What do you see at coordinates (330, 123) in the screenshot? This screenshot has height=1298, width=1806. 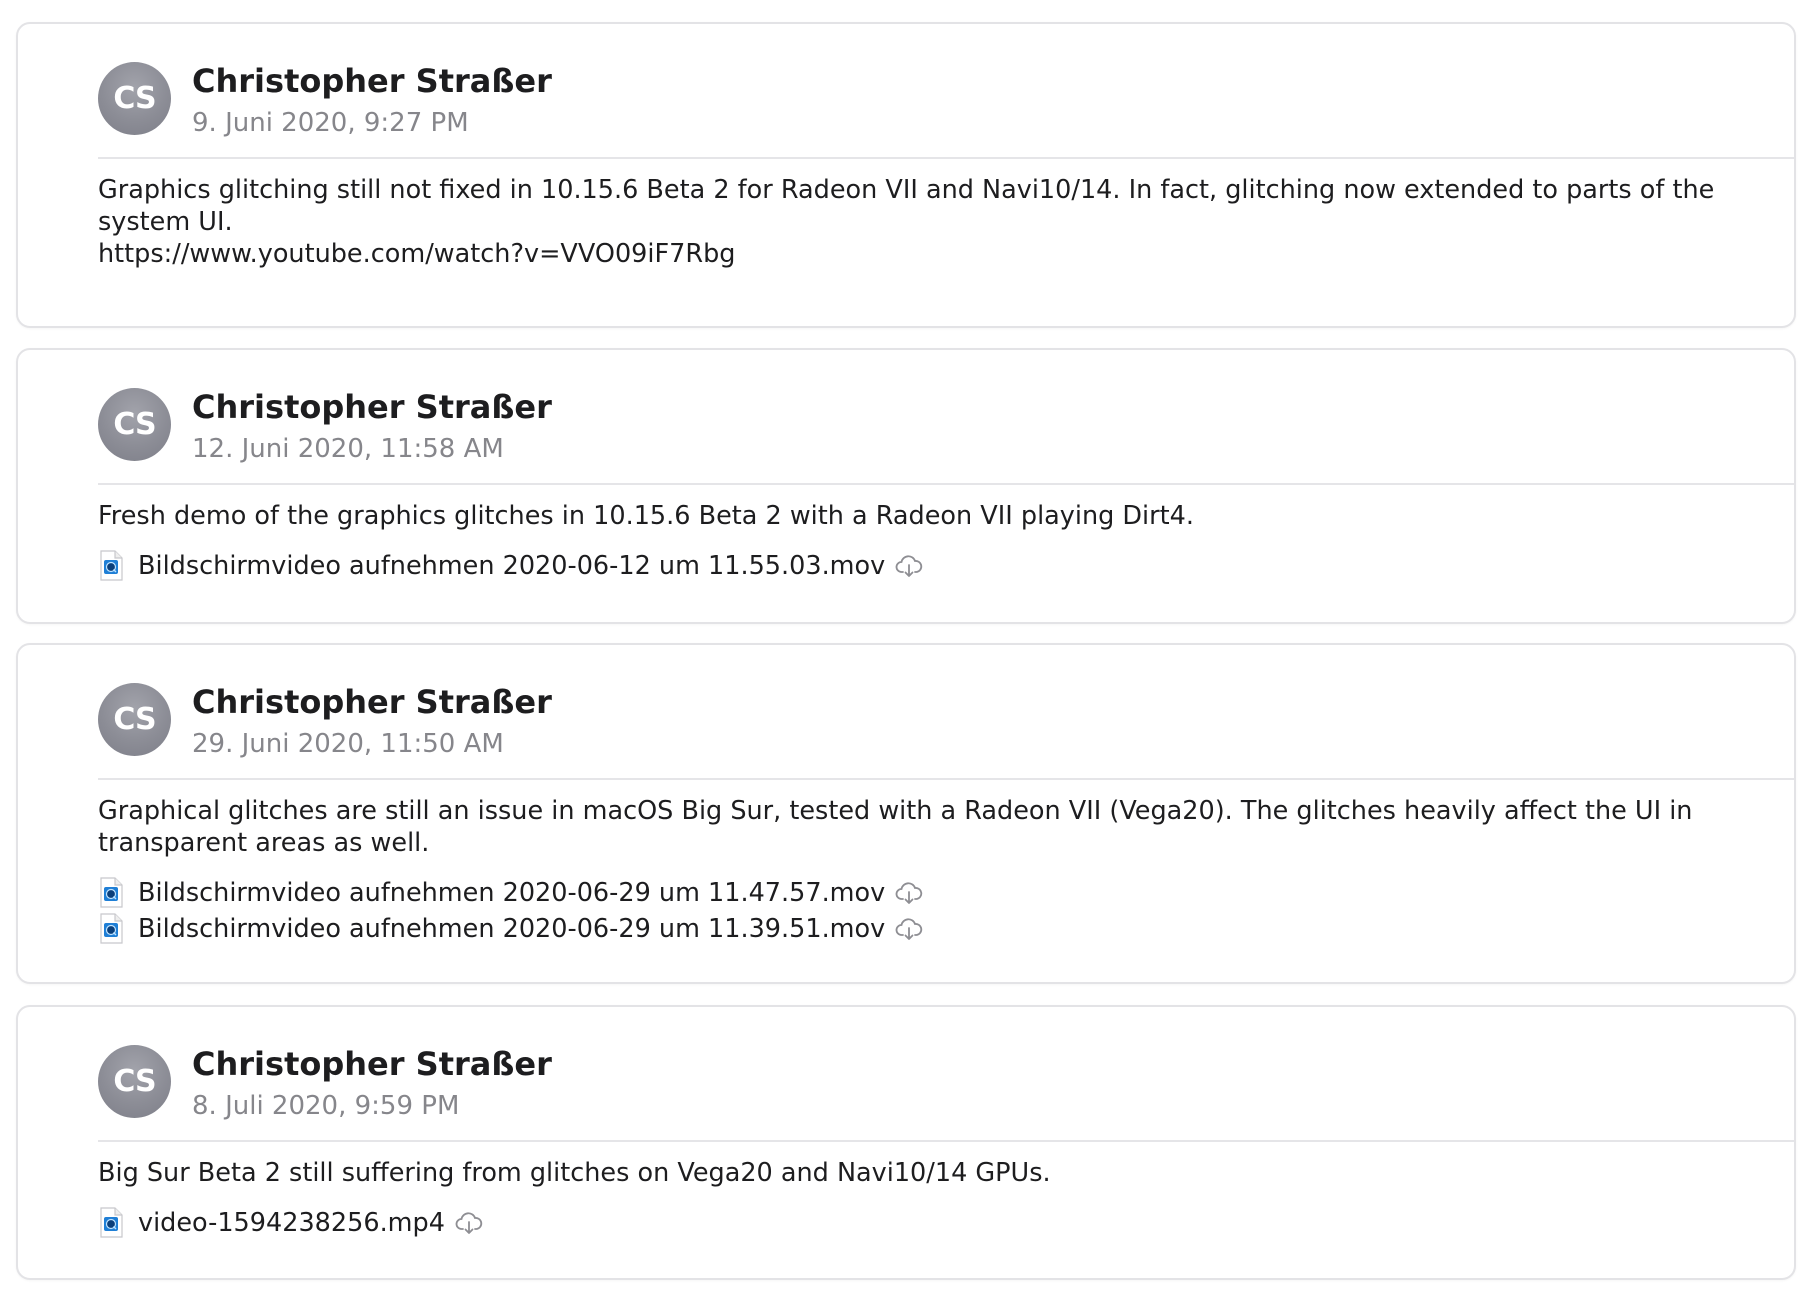 I see `post-date: 9. Juni 2020, 9:27 PM` at bounding box center [330, 123].